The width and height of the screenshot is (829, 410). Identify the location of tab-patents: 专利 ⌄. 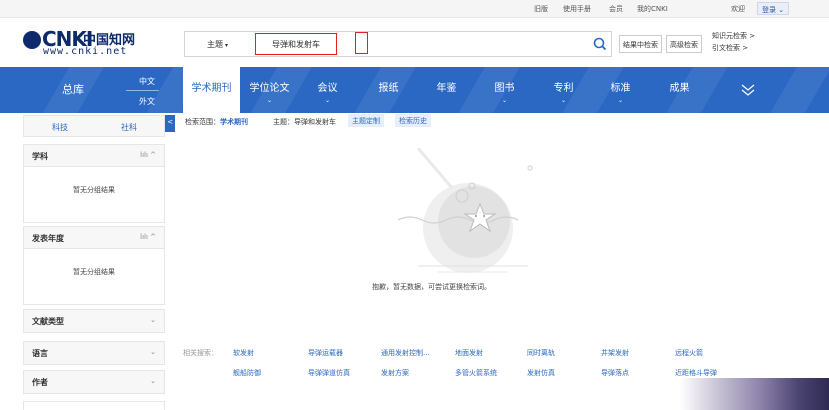
(563, 90).